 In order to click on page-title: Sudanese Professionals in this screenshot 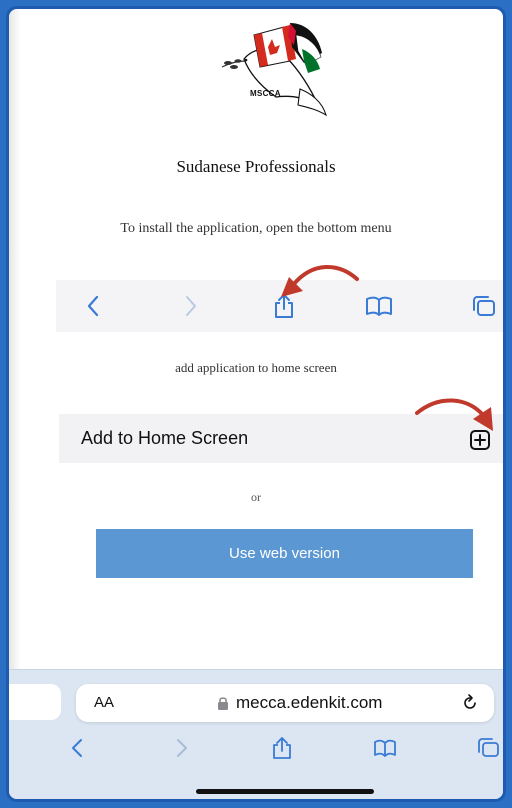, I will do `click(256, 166)`.